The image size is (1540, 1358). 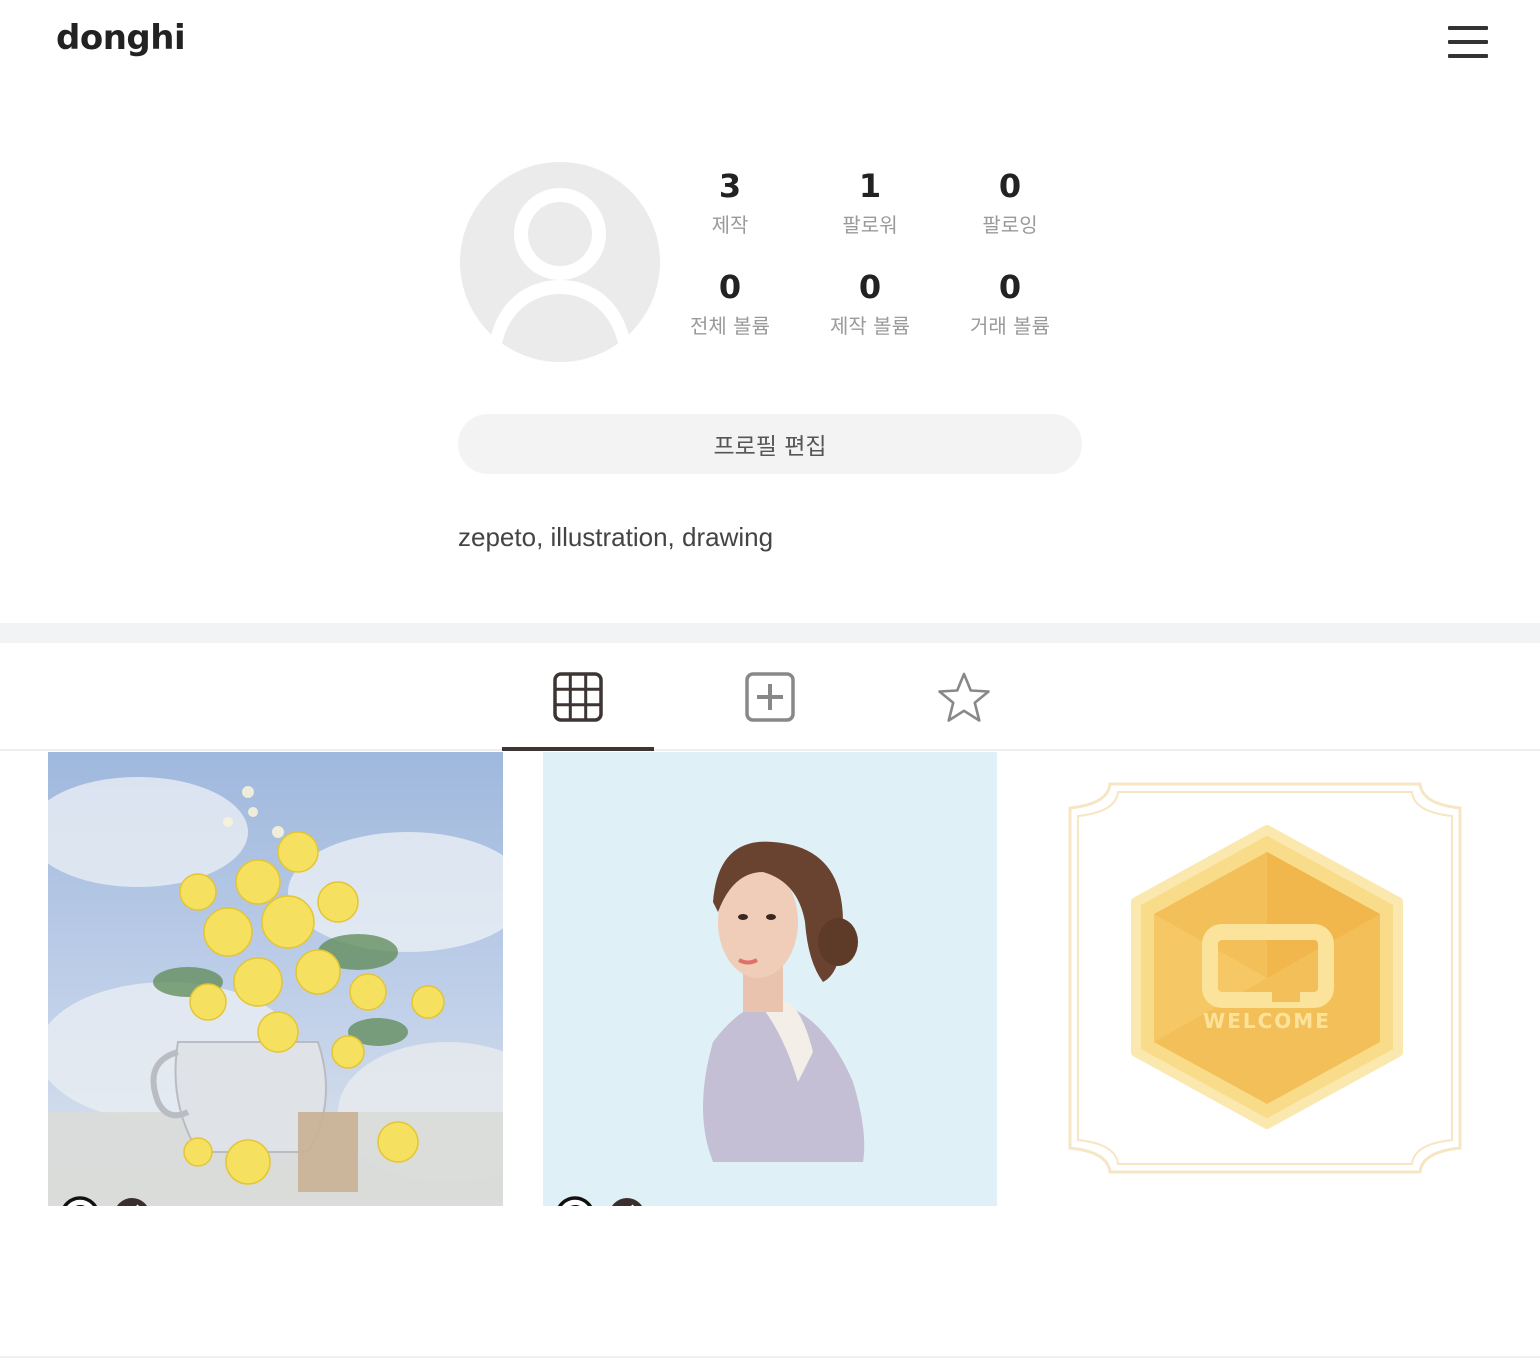 What do you see at coordinates (1468, 42) in the screenshot?
I see `hamburger-menu-icon` at bounding box center [1468, 42].